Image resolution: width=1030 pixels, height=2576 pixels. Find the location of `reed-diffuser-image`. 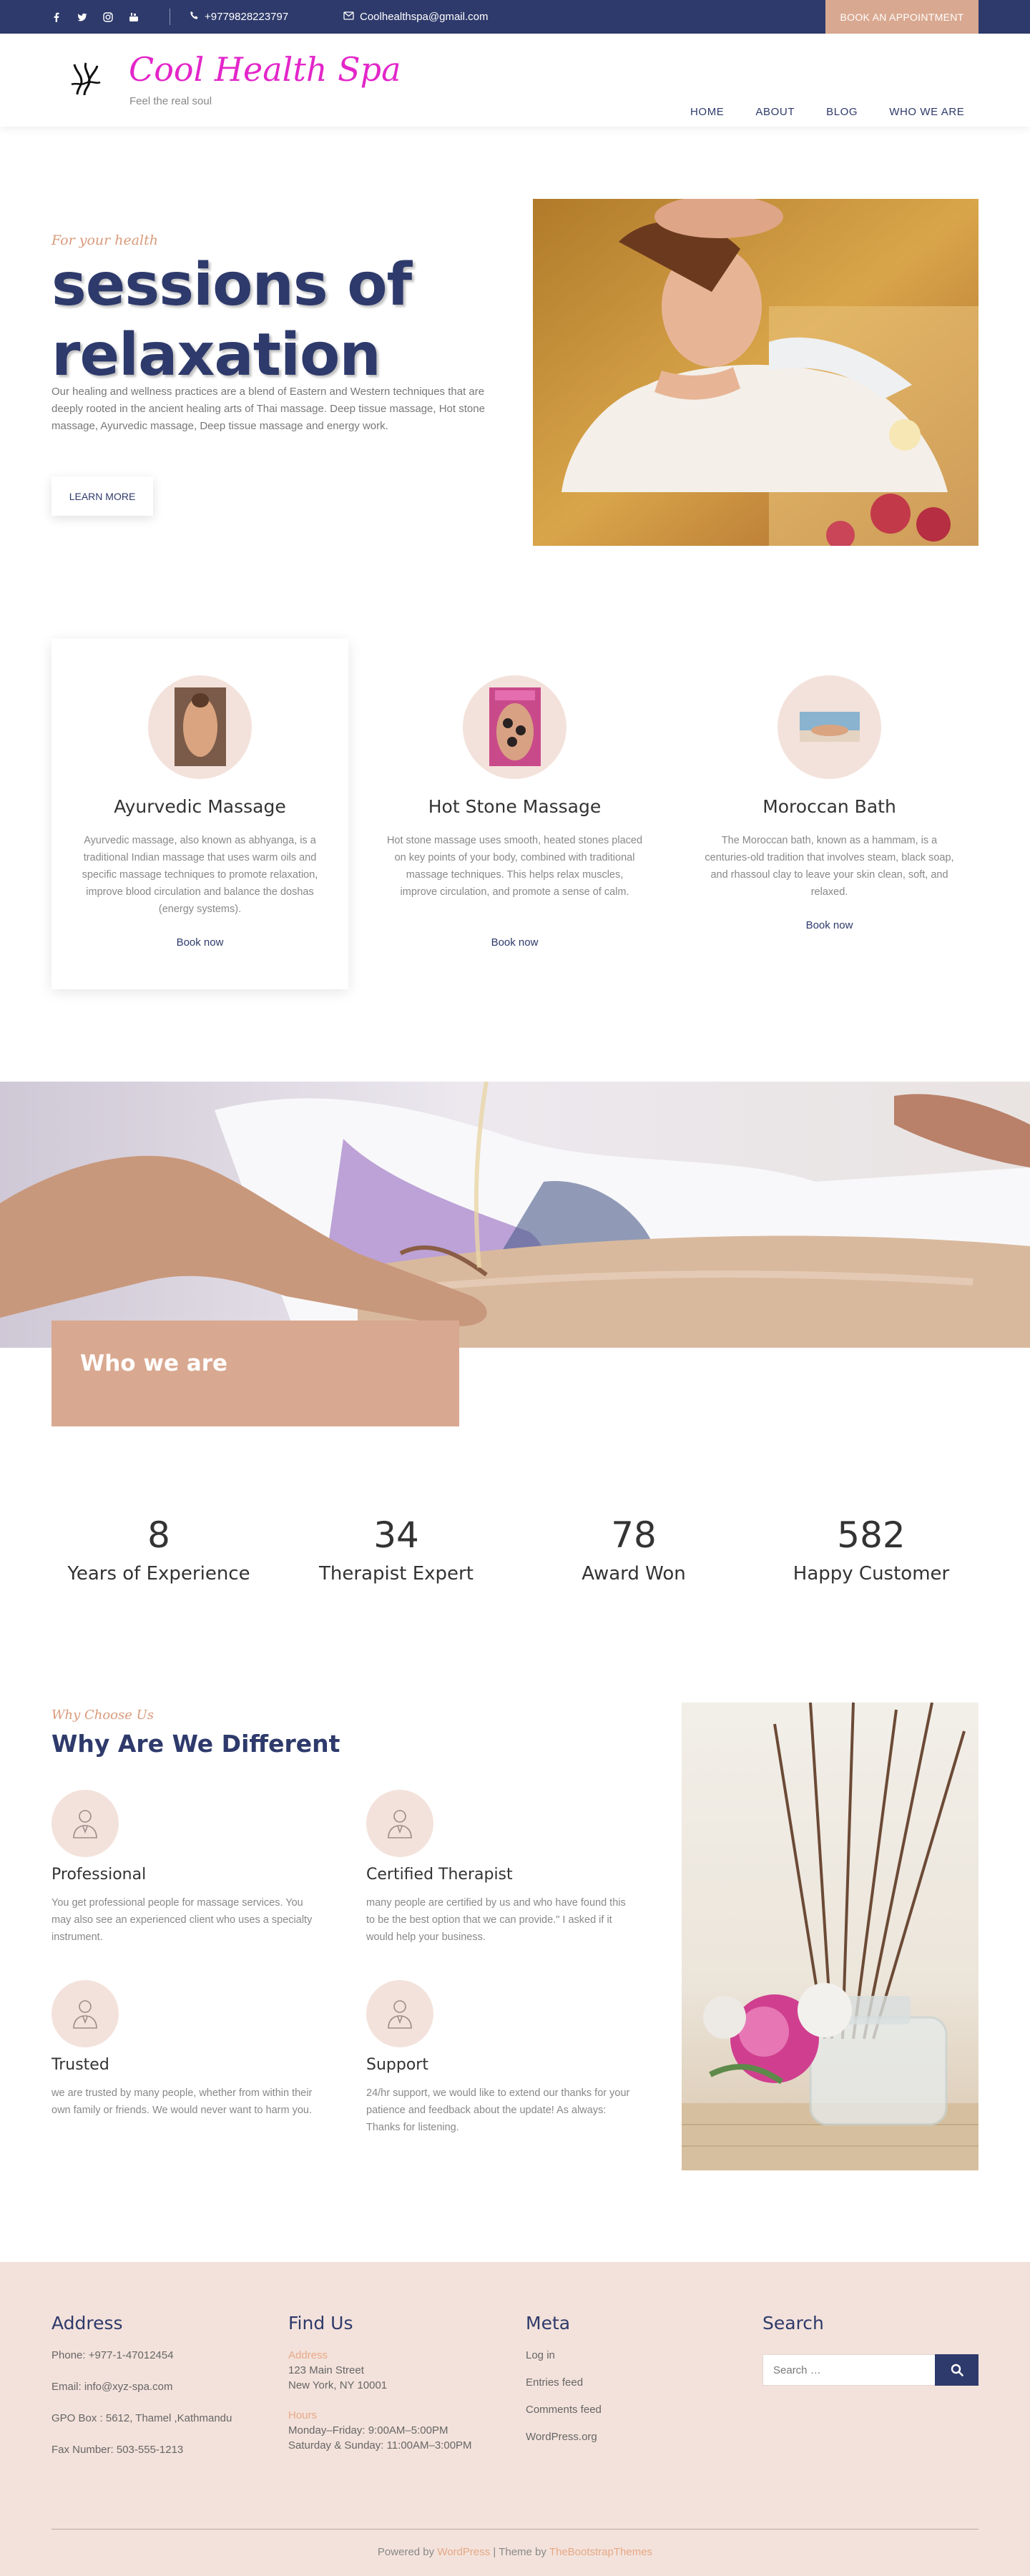

reed-diffuser-image is located at coordinates (830, 1936).